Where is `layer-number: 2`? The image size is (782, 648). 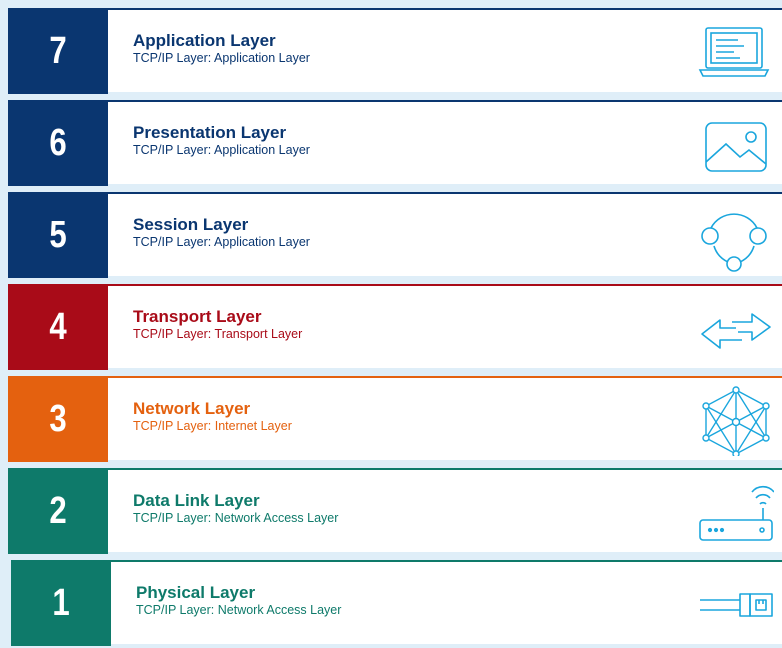 layer-number: 2 is located at coordinates (58, 510).